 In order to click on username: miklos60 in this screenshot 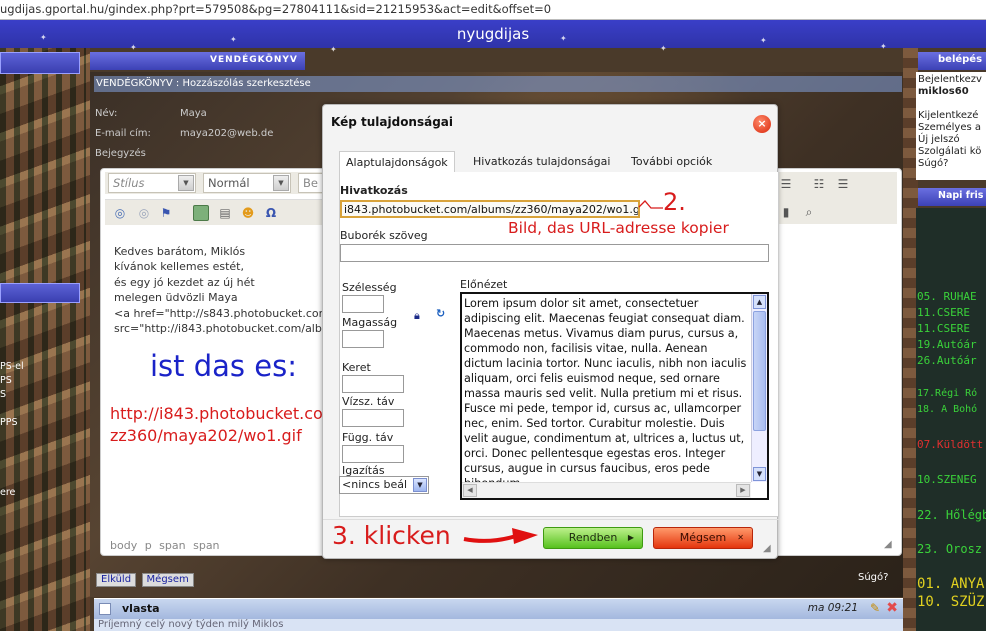, I will do `click(943, 91)`.